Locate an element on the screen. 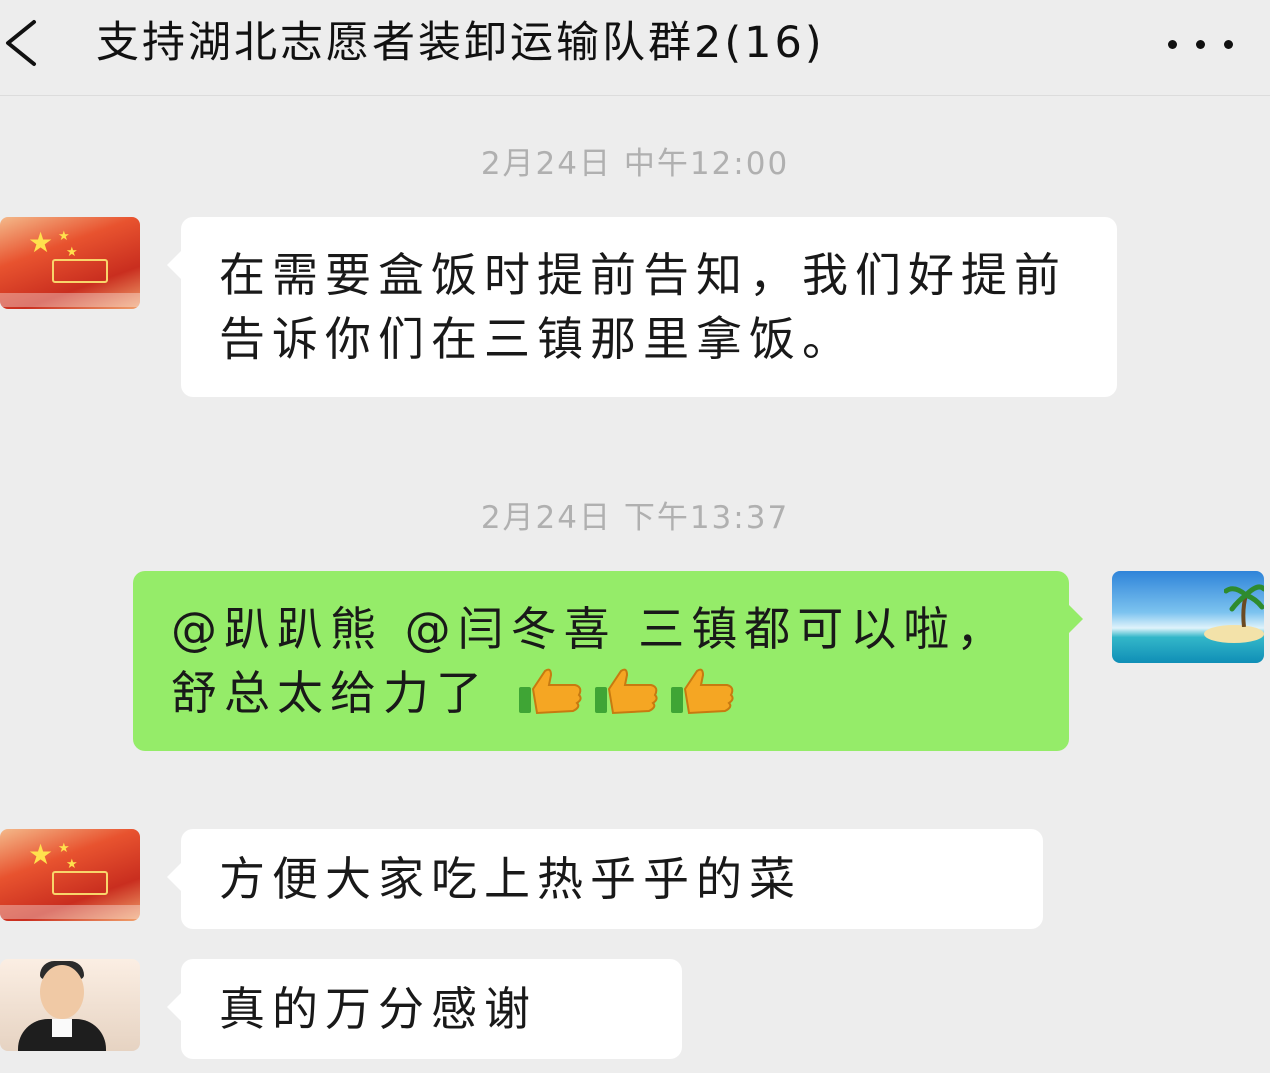 This screenshot has width=1270, height=1073. message-text: 在需要盒饭时提前告知，我们好提前告诉你们在三镇那里拿饭。 is located at coordinates (643, 307).